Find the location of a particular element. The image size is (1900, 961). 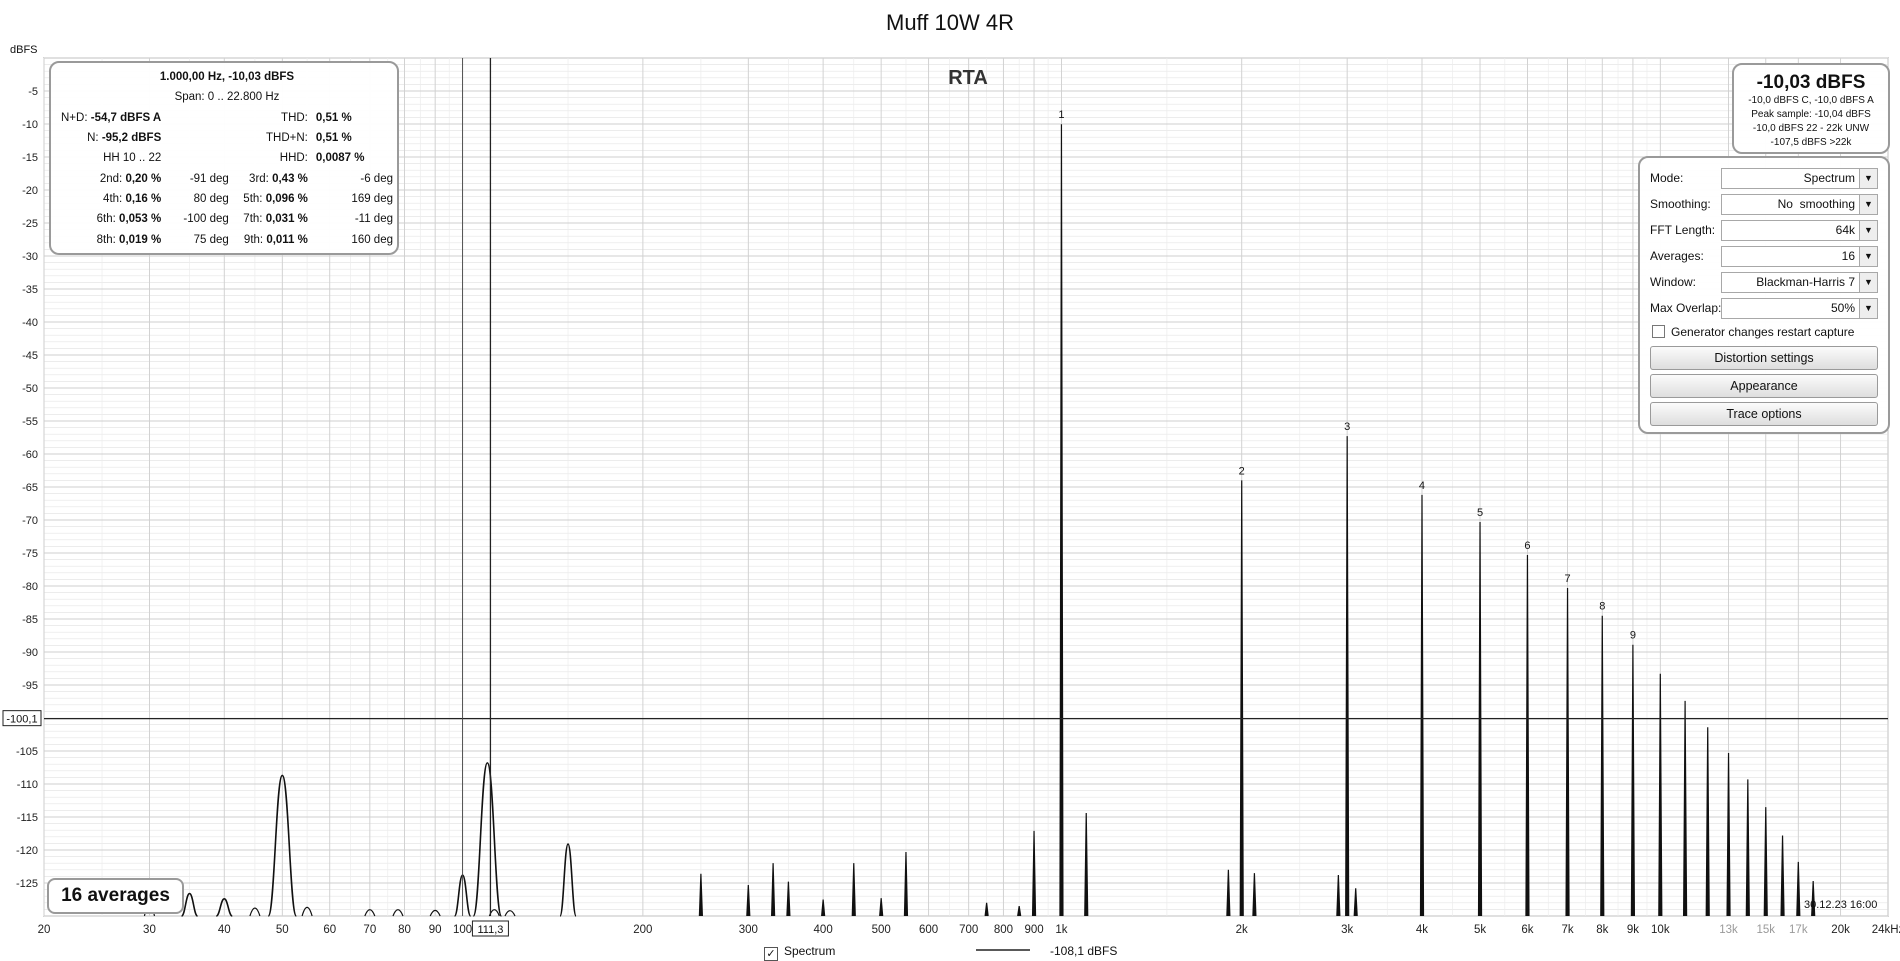

distortion-settings-button: Distortion settings is located at coordinates (1764, 358).